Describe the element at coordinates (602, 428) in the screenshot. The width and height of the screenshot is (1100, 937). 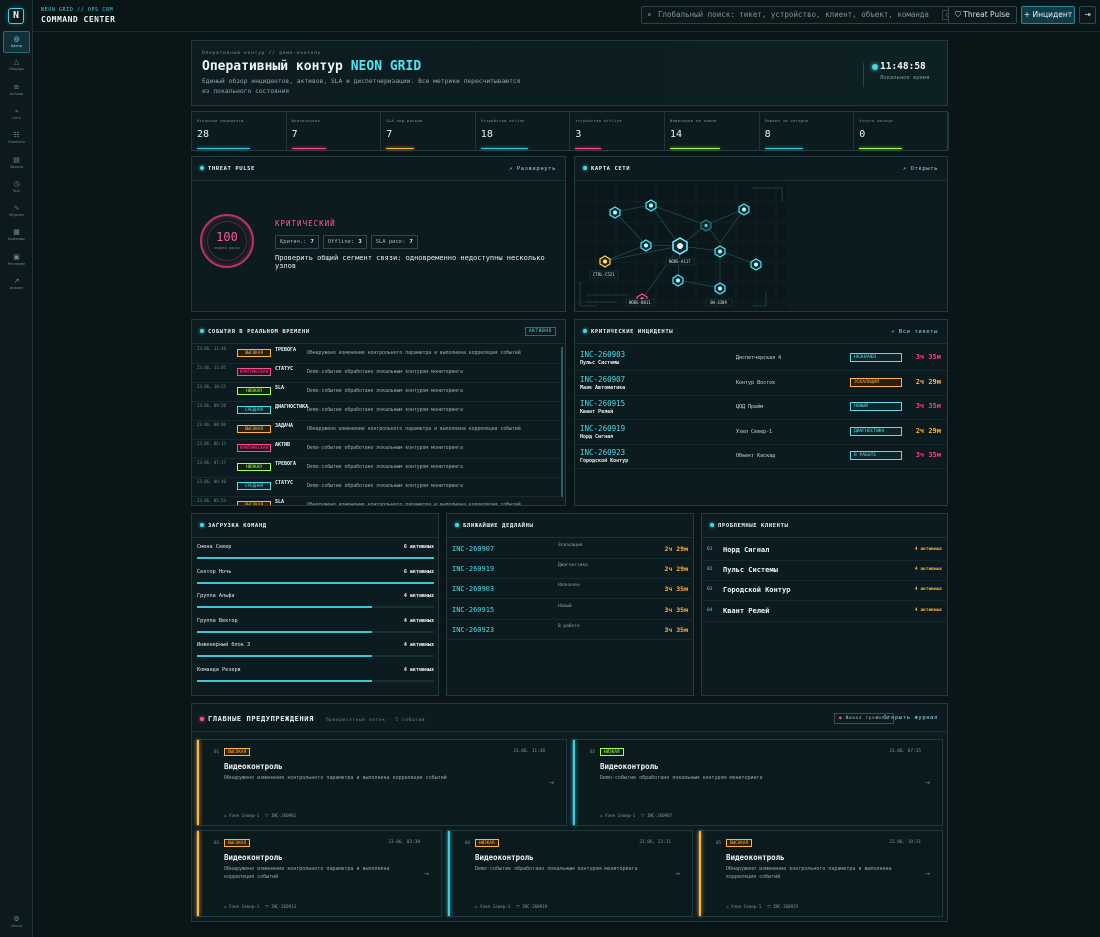
I see `incident-id: INC-260919` at that location.